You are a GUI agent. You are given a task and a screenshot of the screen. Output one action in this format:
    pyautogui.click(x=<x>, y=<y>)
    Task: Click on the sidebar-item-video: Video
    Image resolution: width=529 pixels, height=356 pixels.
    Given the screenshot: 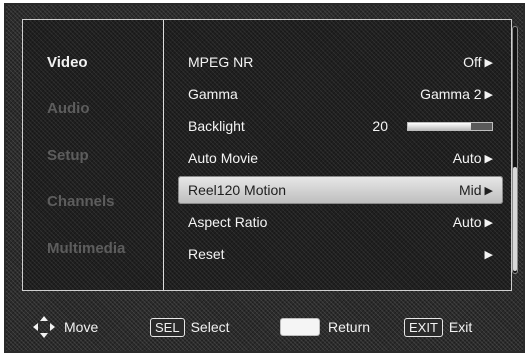 What is the action you would take?
    pyautogui.click(x=67, y=62)
    